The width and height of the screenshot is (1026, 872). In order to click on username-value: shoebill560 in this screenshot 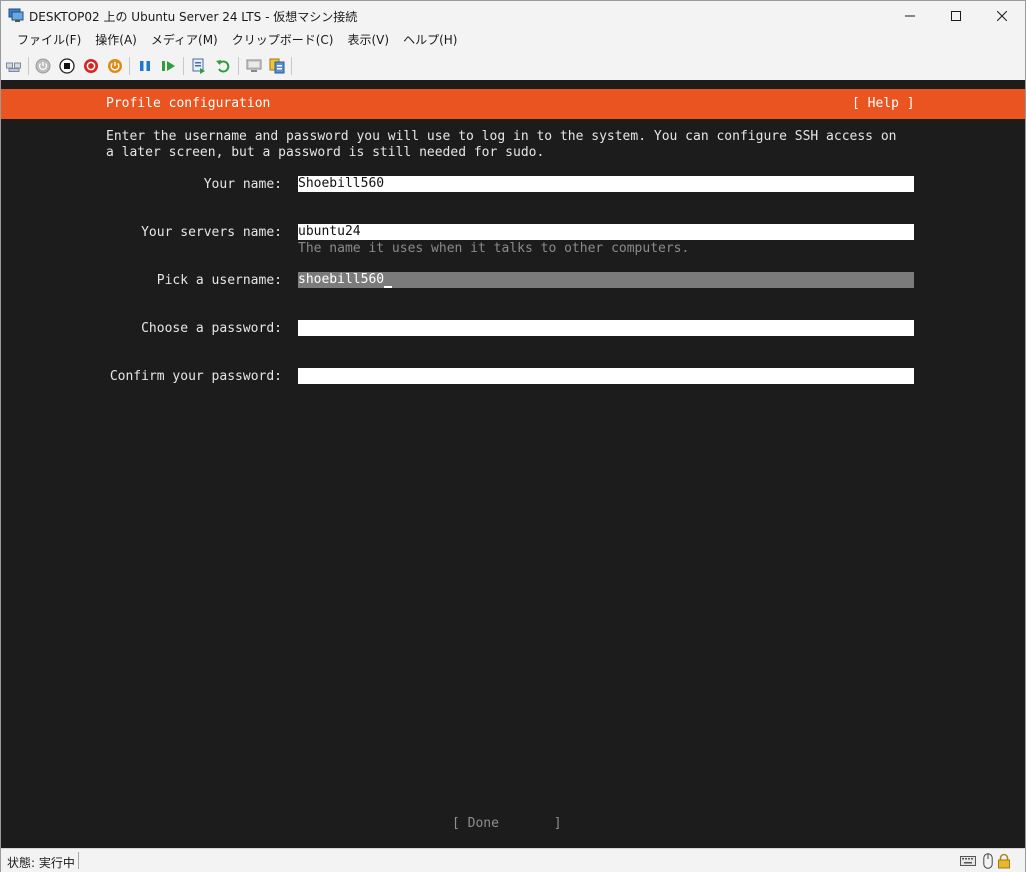, I will do `click(341, 279)`.